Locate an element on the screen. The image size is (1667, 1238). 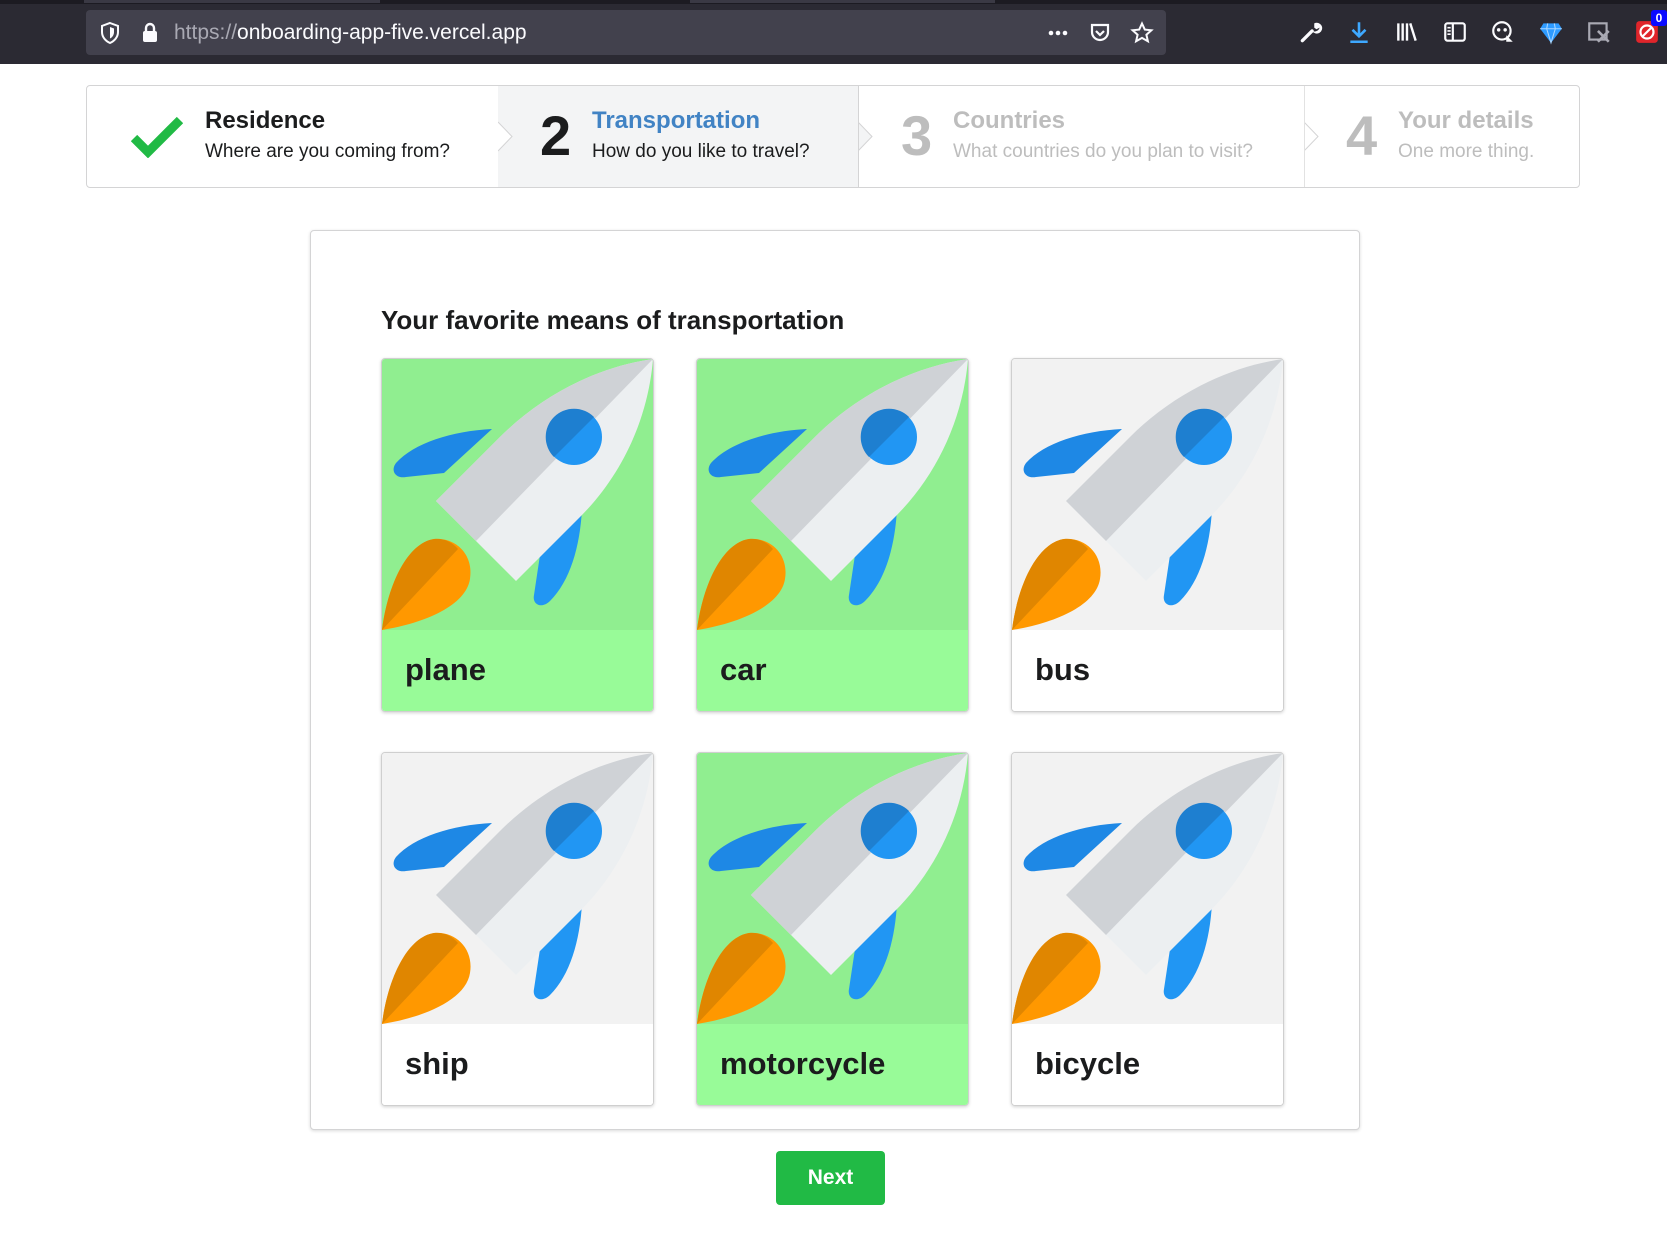
wrench-icon is located at coordinates (1311, 32).